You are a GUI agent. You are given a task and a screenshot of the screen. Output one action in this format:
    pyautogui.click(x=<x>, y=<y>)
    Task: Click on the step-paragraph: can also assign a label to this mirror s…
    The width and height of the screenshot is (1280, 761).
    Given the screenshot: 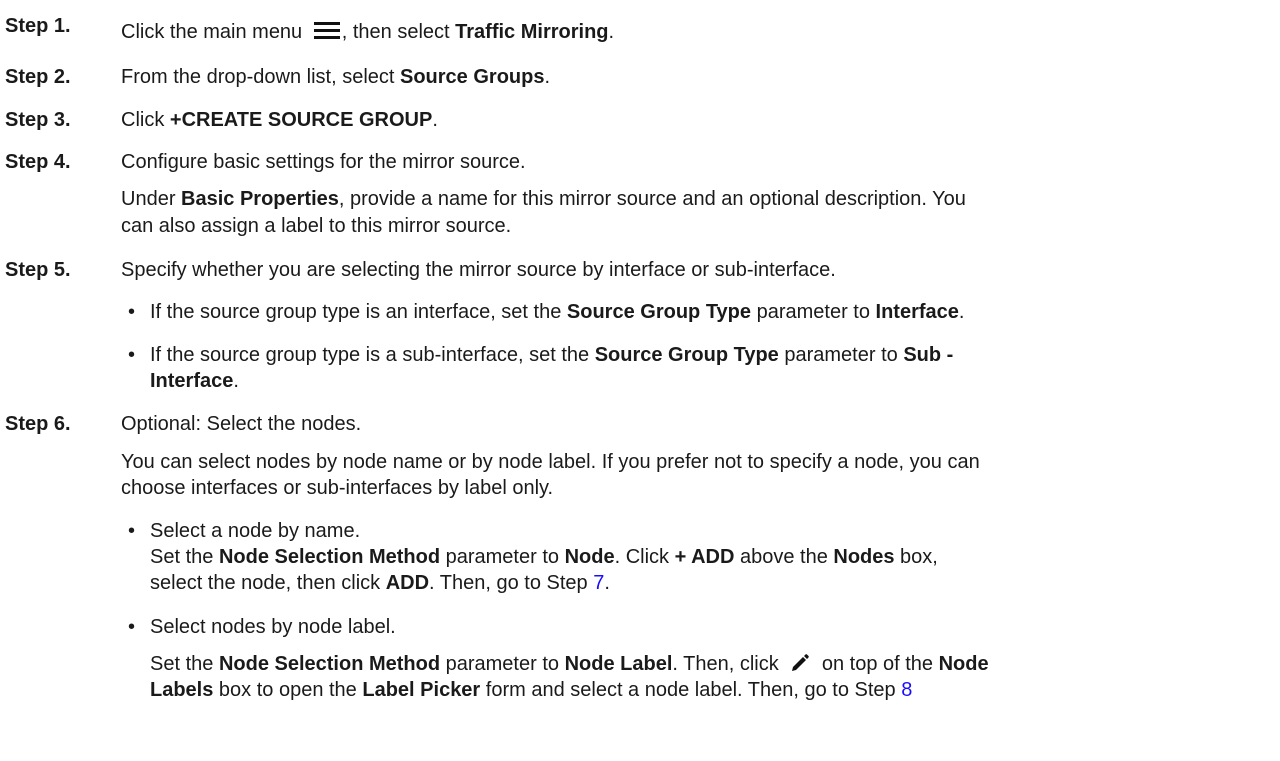 What is the action you would take?
    pyautogui.click(x=316, y=226)
    